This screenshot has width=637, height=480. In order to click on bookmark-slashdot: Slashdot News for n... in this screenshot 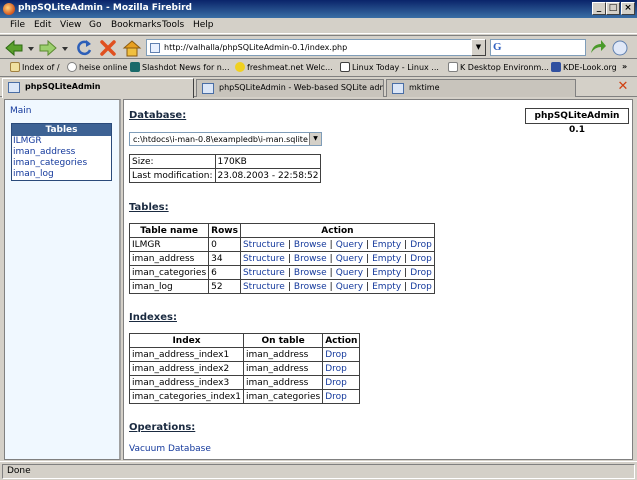, I will do `click(180, 67)`.